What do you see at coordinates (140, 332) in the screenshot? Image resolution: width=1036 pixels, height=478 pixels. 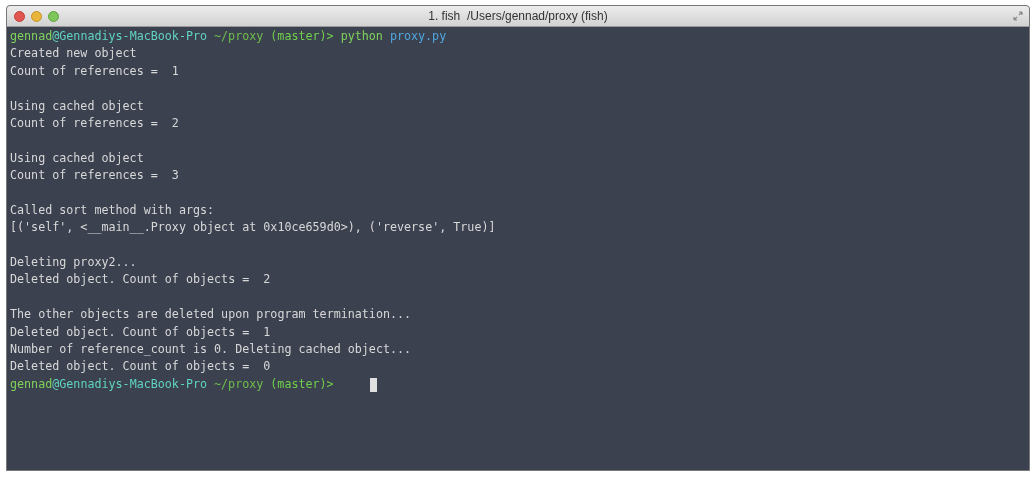 I see `output-line: Deleted object. Count of objects = 1` at bounding box center [140, 332].